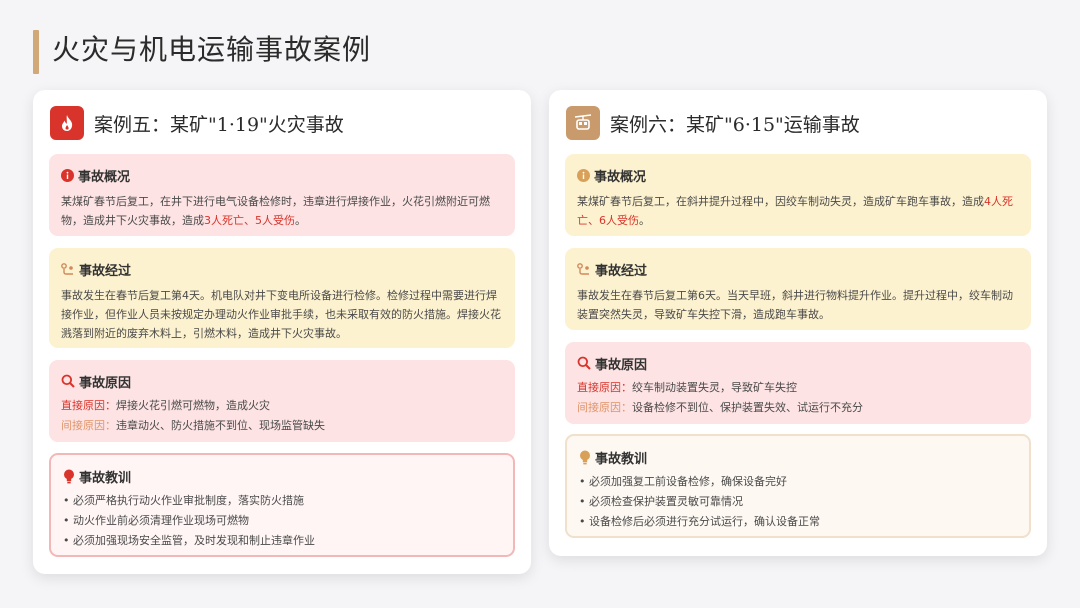 This screenshot has width=1080, height=608. I want to click on lesson-item: 必须加强现场安全监管，及时发现和制止违章作业, so click(283, 541).